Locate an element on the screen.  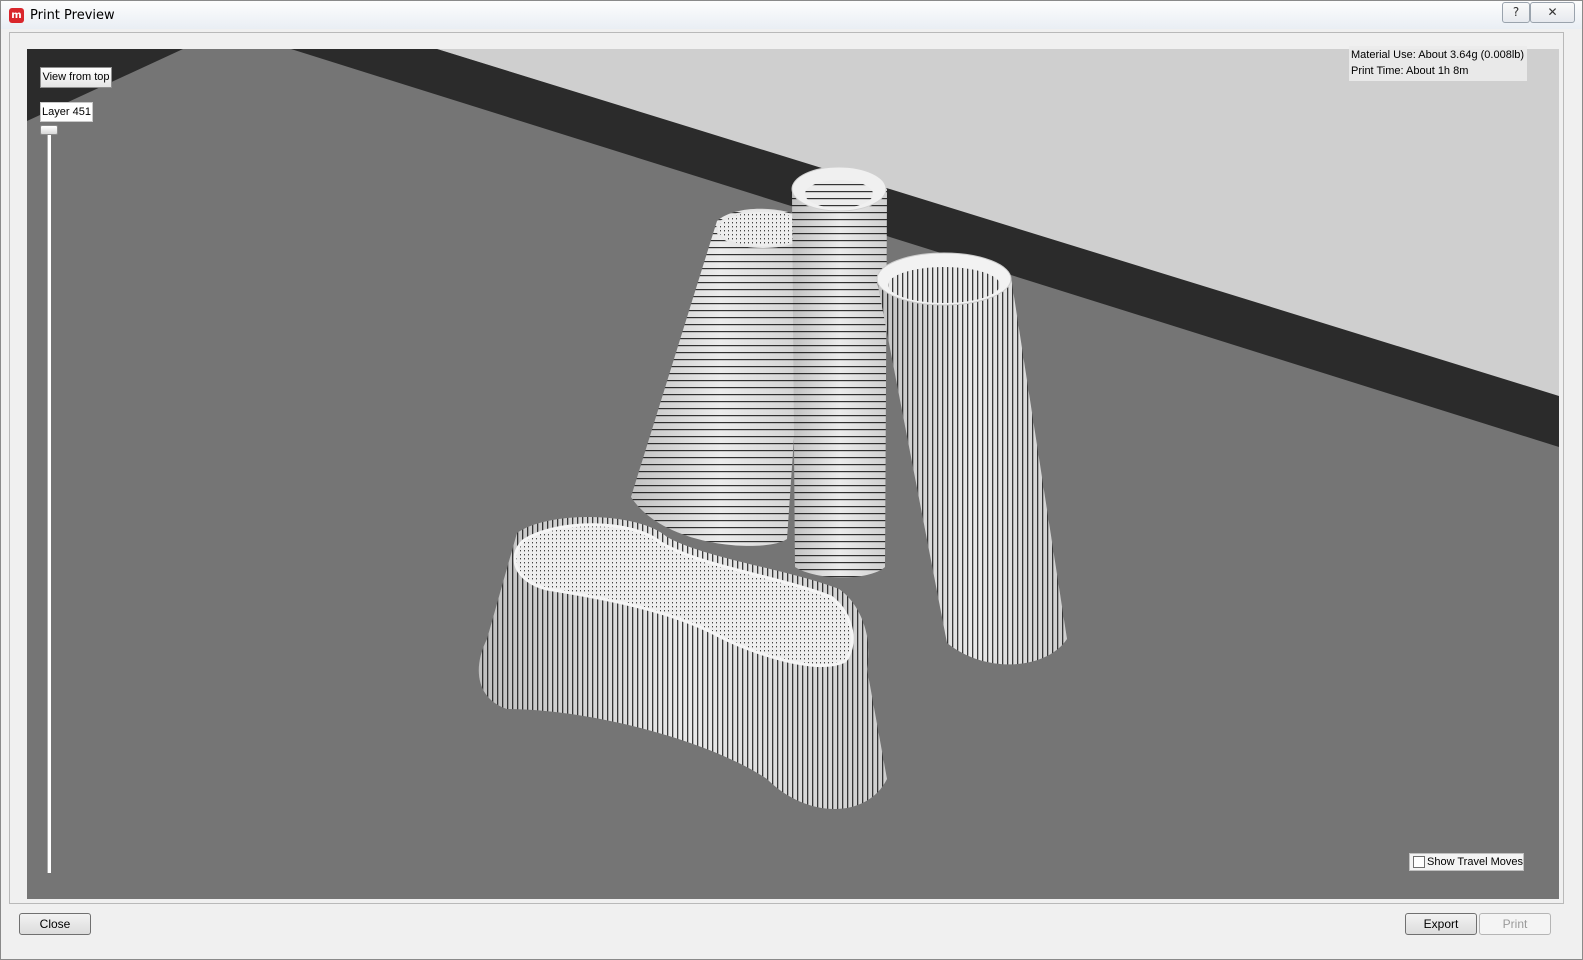
travel-moves-label: Show Travel Moves is located at coordinates (1475, 862).